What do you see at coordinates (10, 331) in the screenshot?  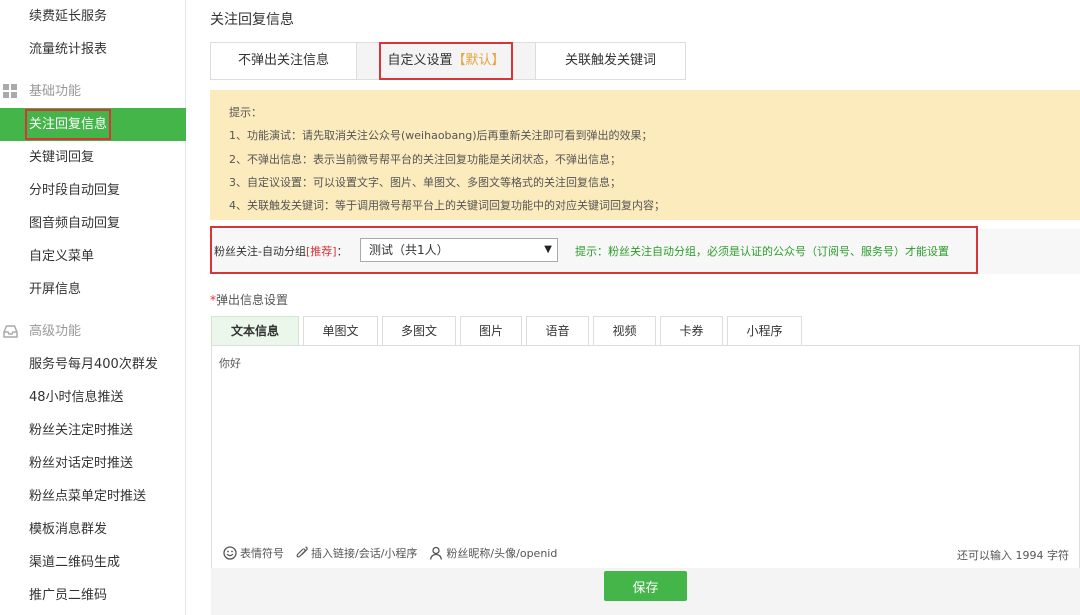 I see `inbox-icon` at bounding box center [10, 331].